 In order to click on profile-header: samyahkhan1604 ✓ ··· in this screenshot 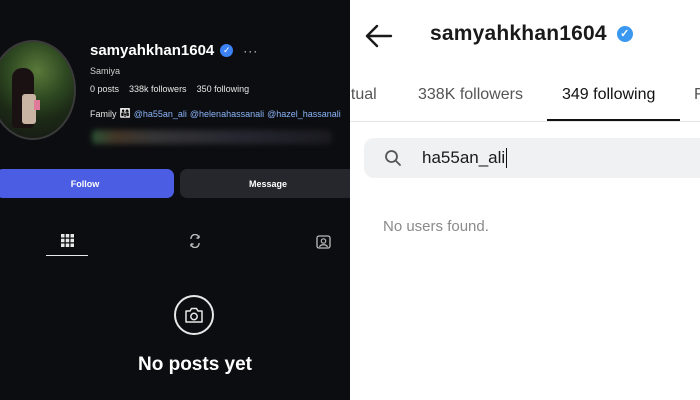, I will do `click(174, 50)`.